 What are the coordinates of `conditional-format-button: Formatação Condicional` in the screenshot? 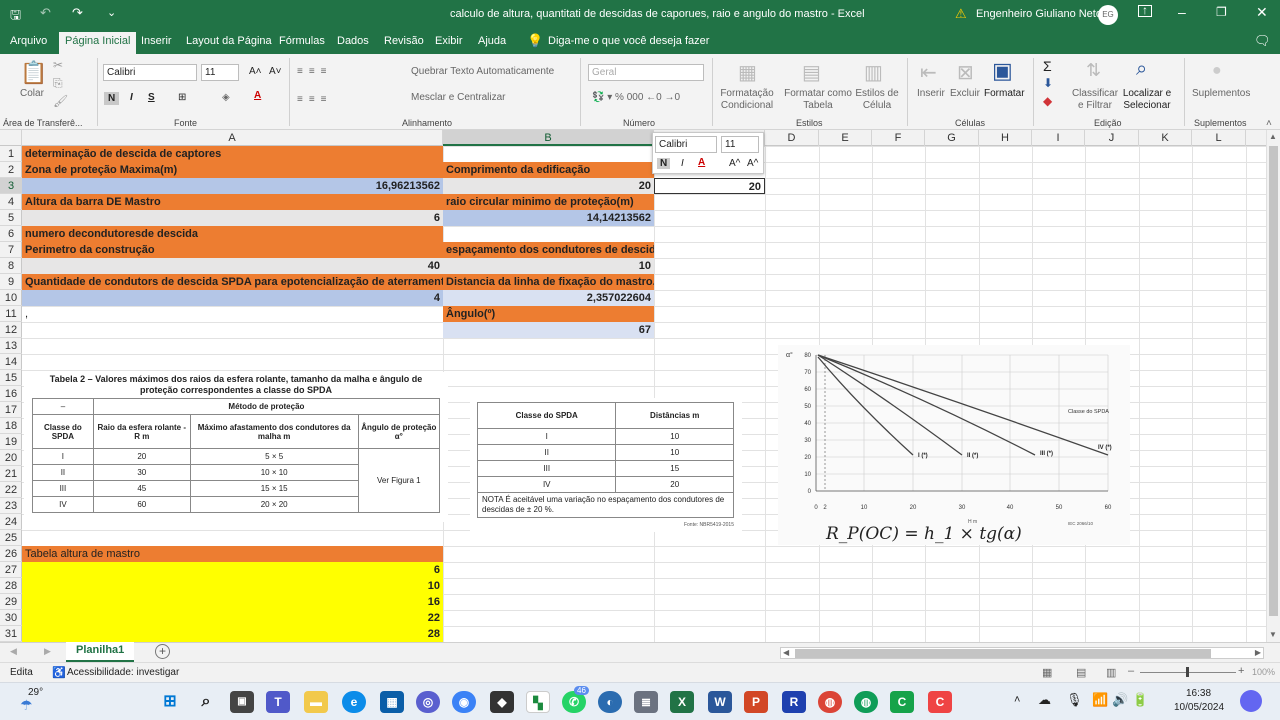 It's located at (747, 100).